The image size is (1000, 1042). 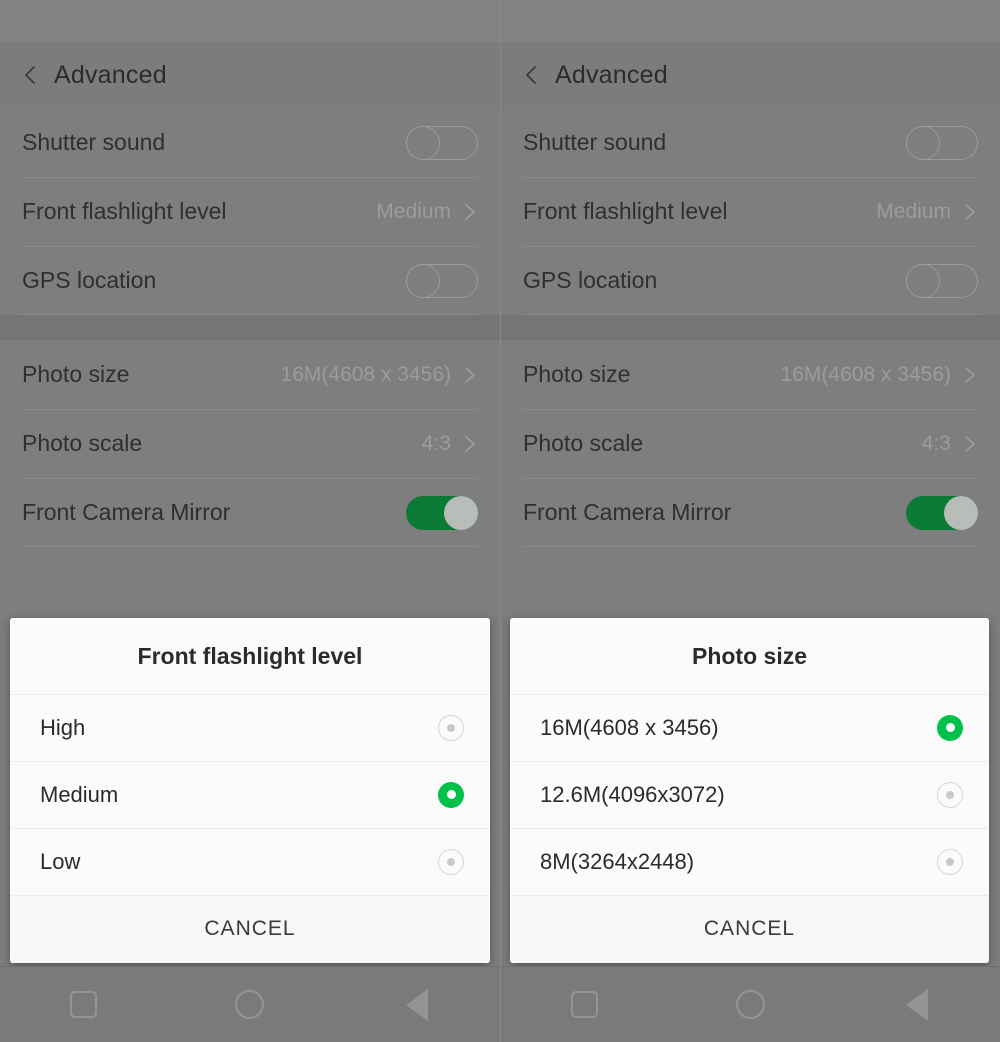 I want to click on option-label: High, so click(x=63, y=727).